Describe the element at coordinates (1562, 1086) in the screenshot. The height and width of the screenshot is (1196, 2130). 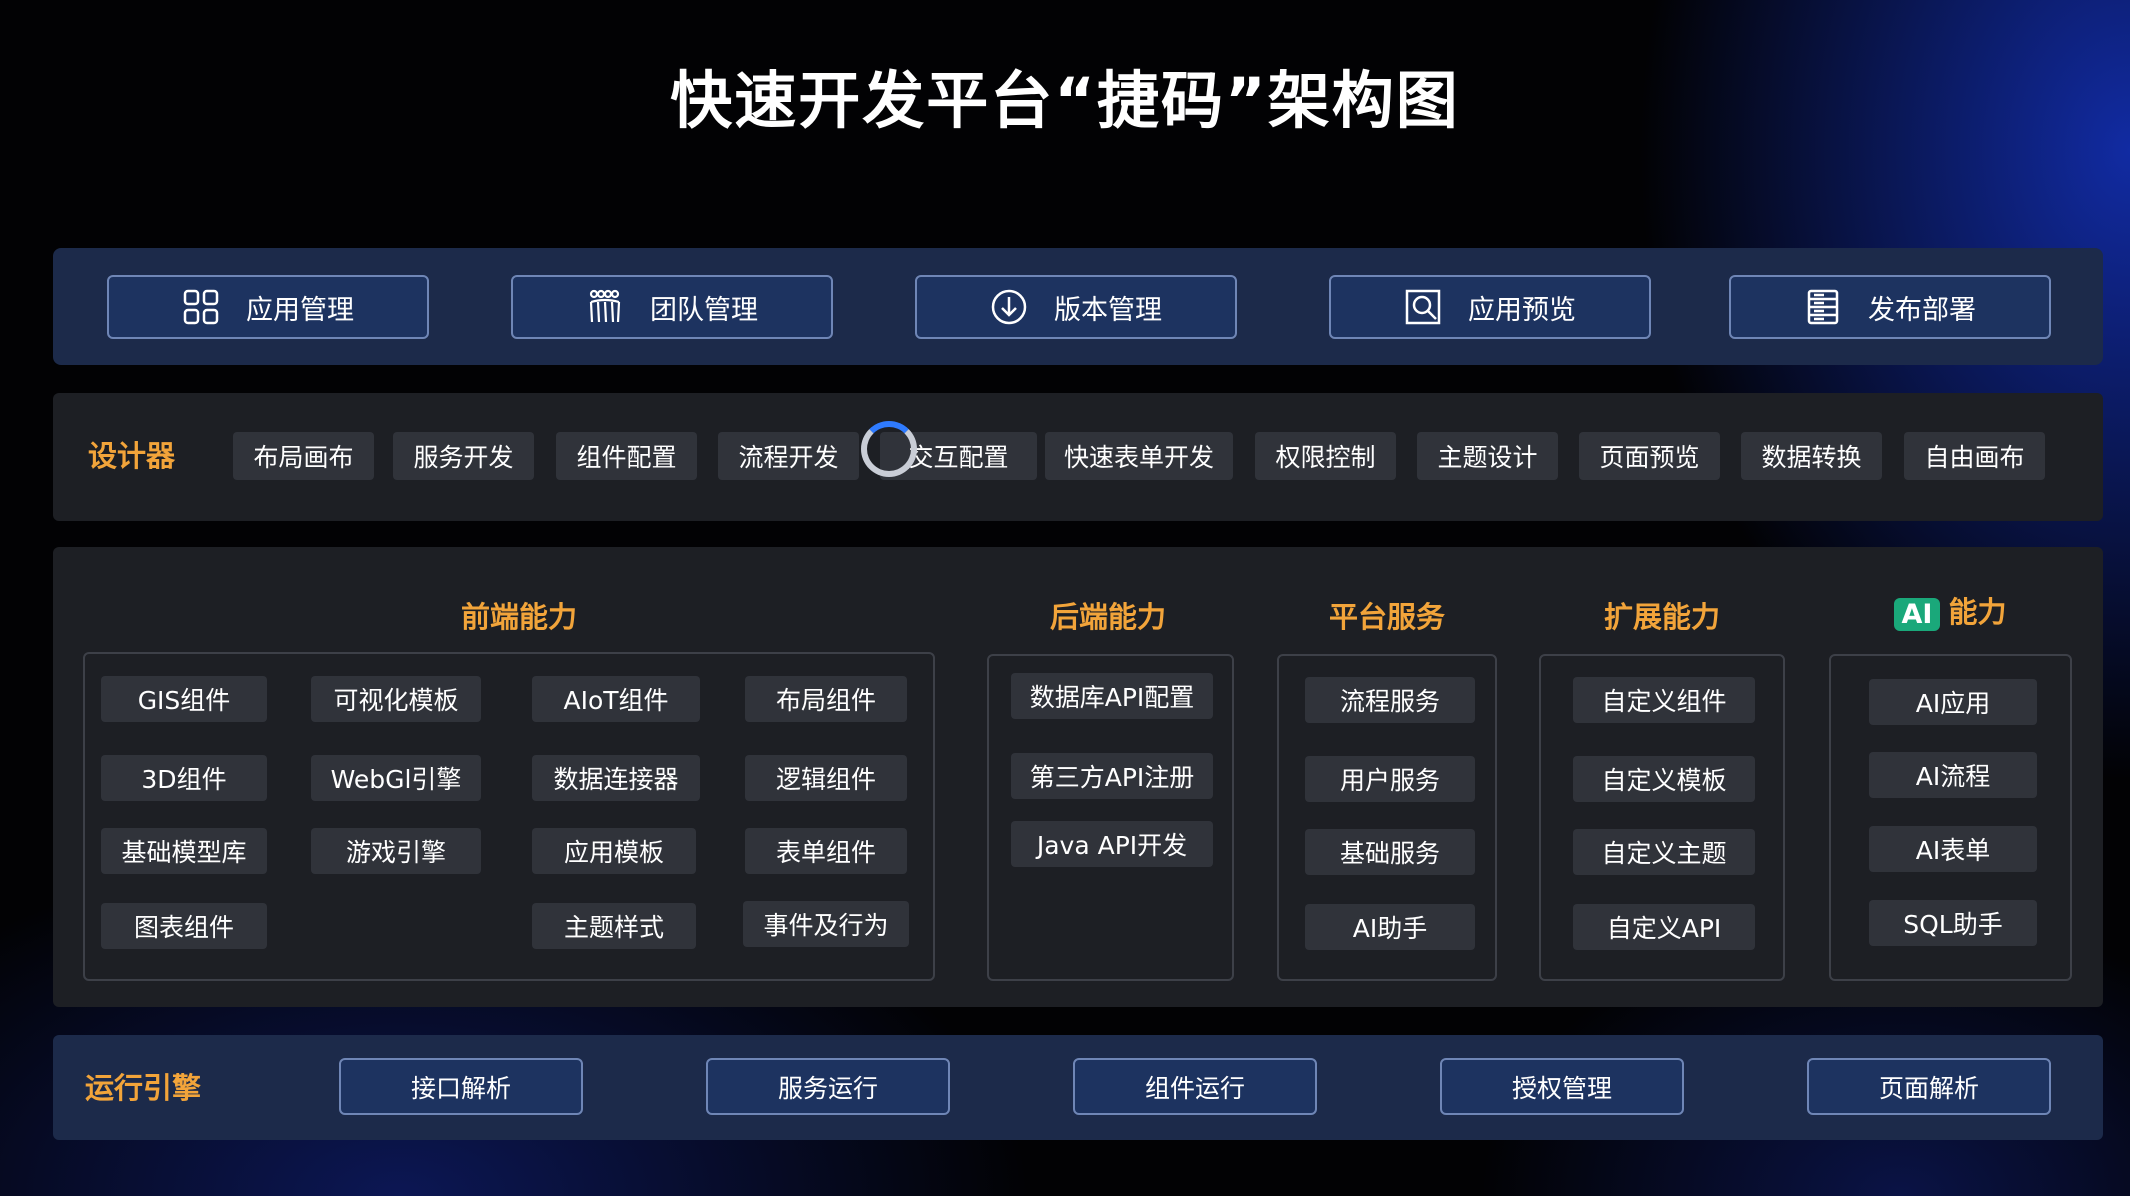
I see `runtime-item: 授权管理` at that location.